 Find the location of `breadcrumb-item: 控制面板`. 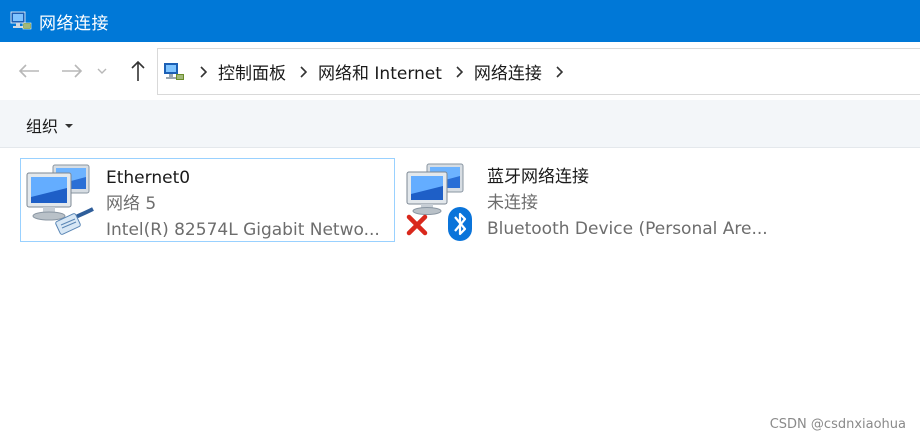

breadcrumb-item: 控制面板 is located at coordinates (252, 71).